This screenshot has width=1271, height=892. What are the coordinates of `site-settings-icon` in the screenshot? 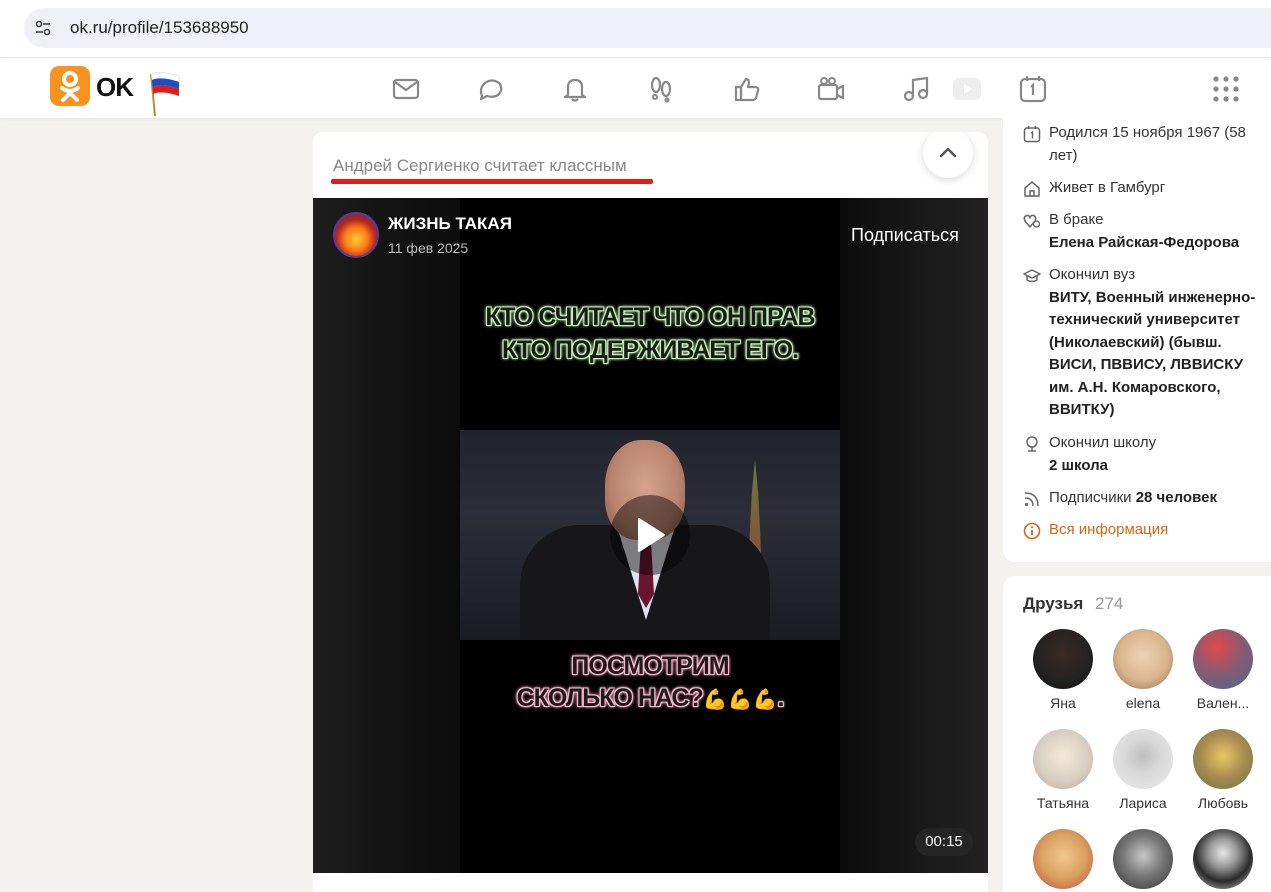 It's located at (43, 28).